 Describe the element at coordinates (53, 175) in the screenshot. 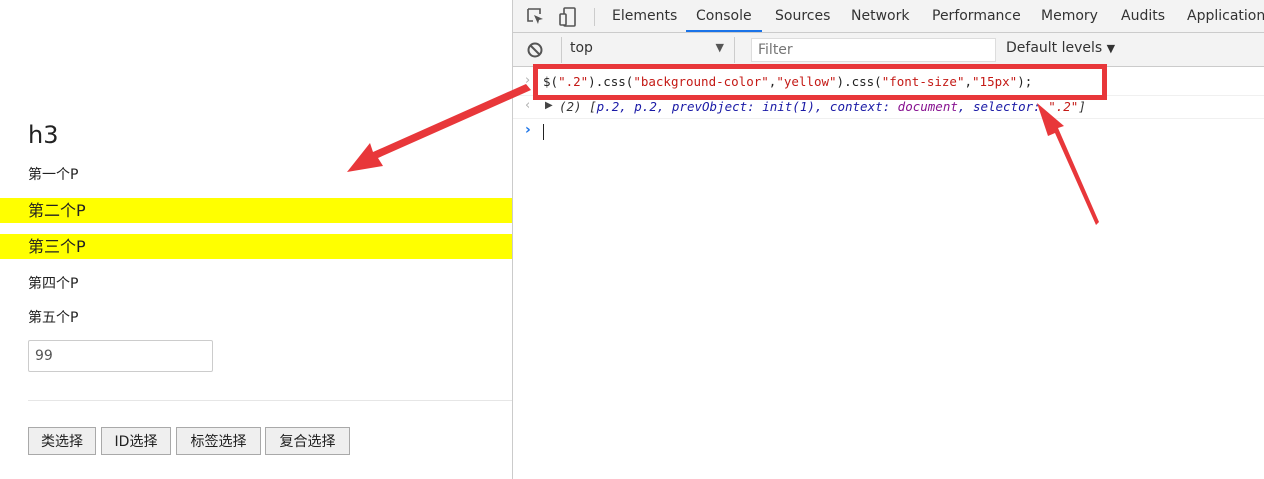

I see `paragraph-1: 第一个P` at that location.